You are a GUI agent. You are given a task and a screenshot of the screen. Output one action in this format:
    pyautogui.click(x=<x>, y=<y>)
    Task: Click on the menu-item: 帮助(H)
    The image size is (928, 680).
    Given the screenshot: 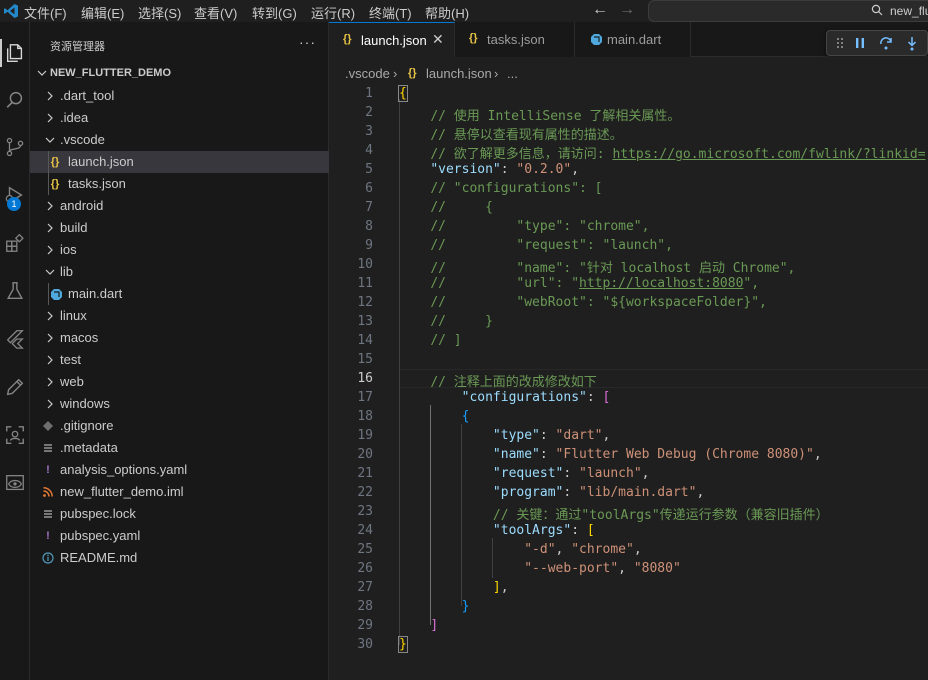 What is the action you would take?
    pyautogui.click(x=447, y=12)
    